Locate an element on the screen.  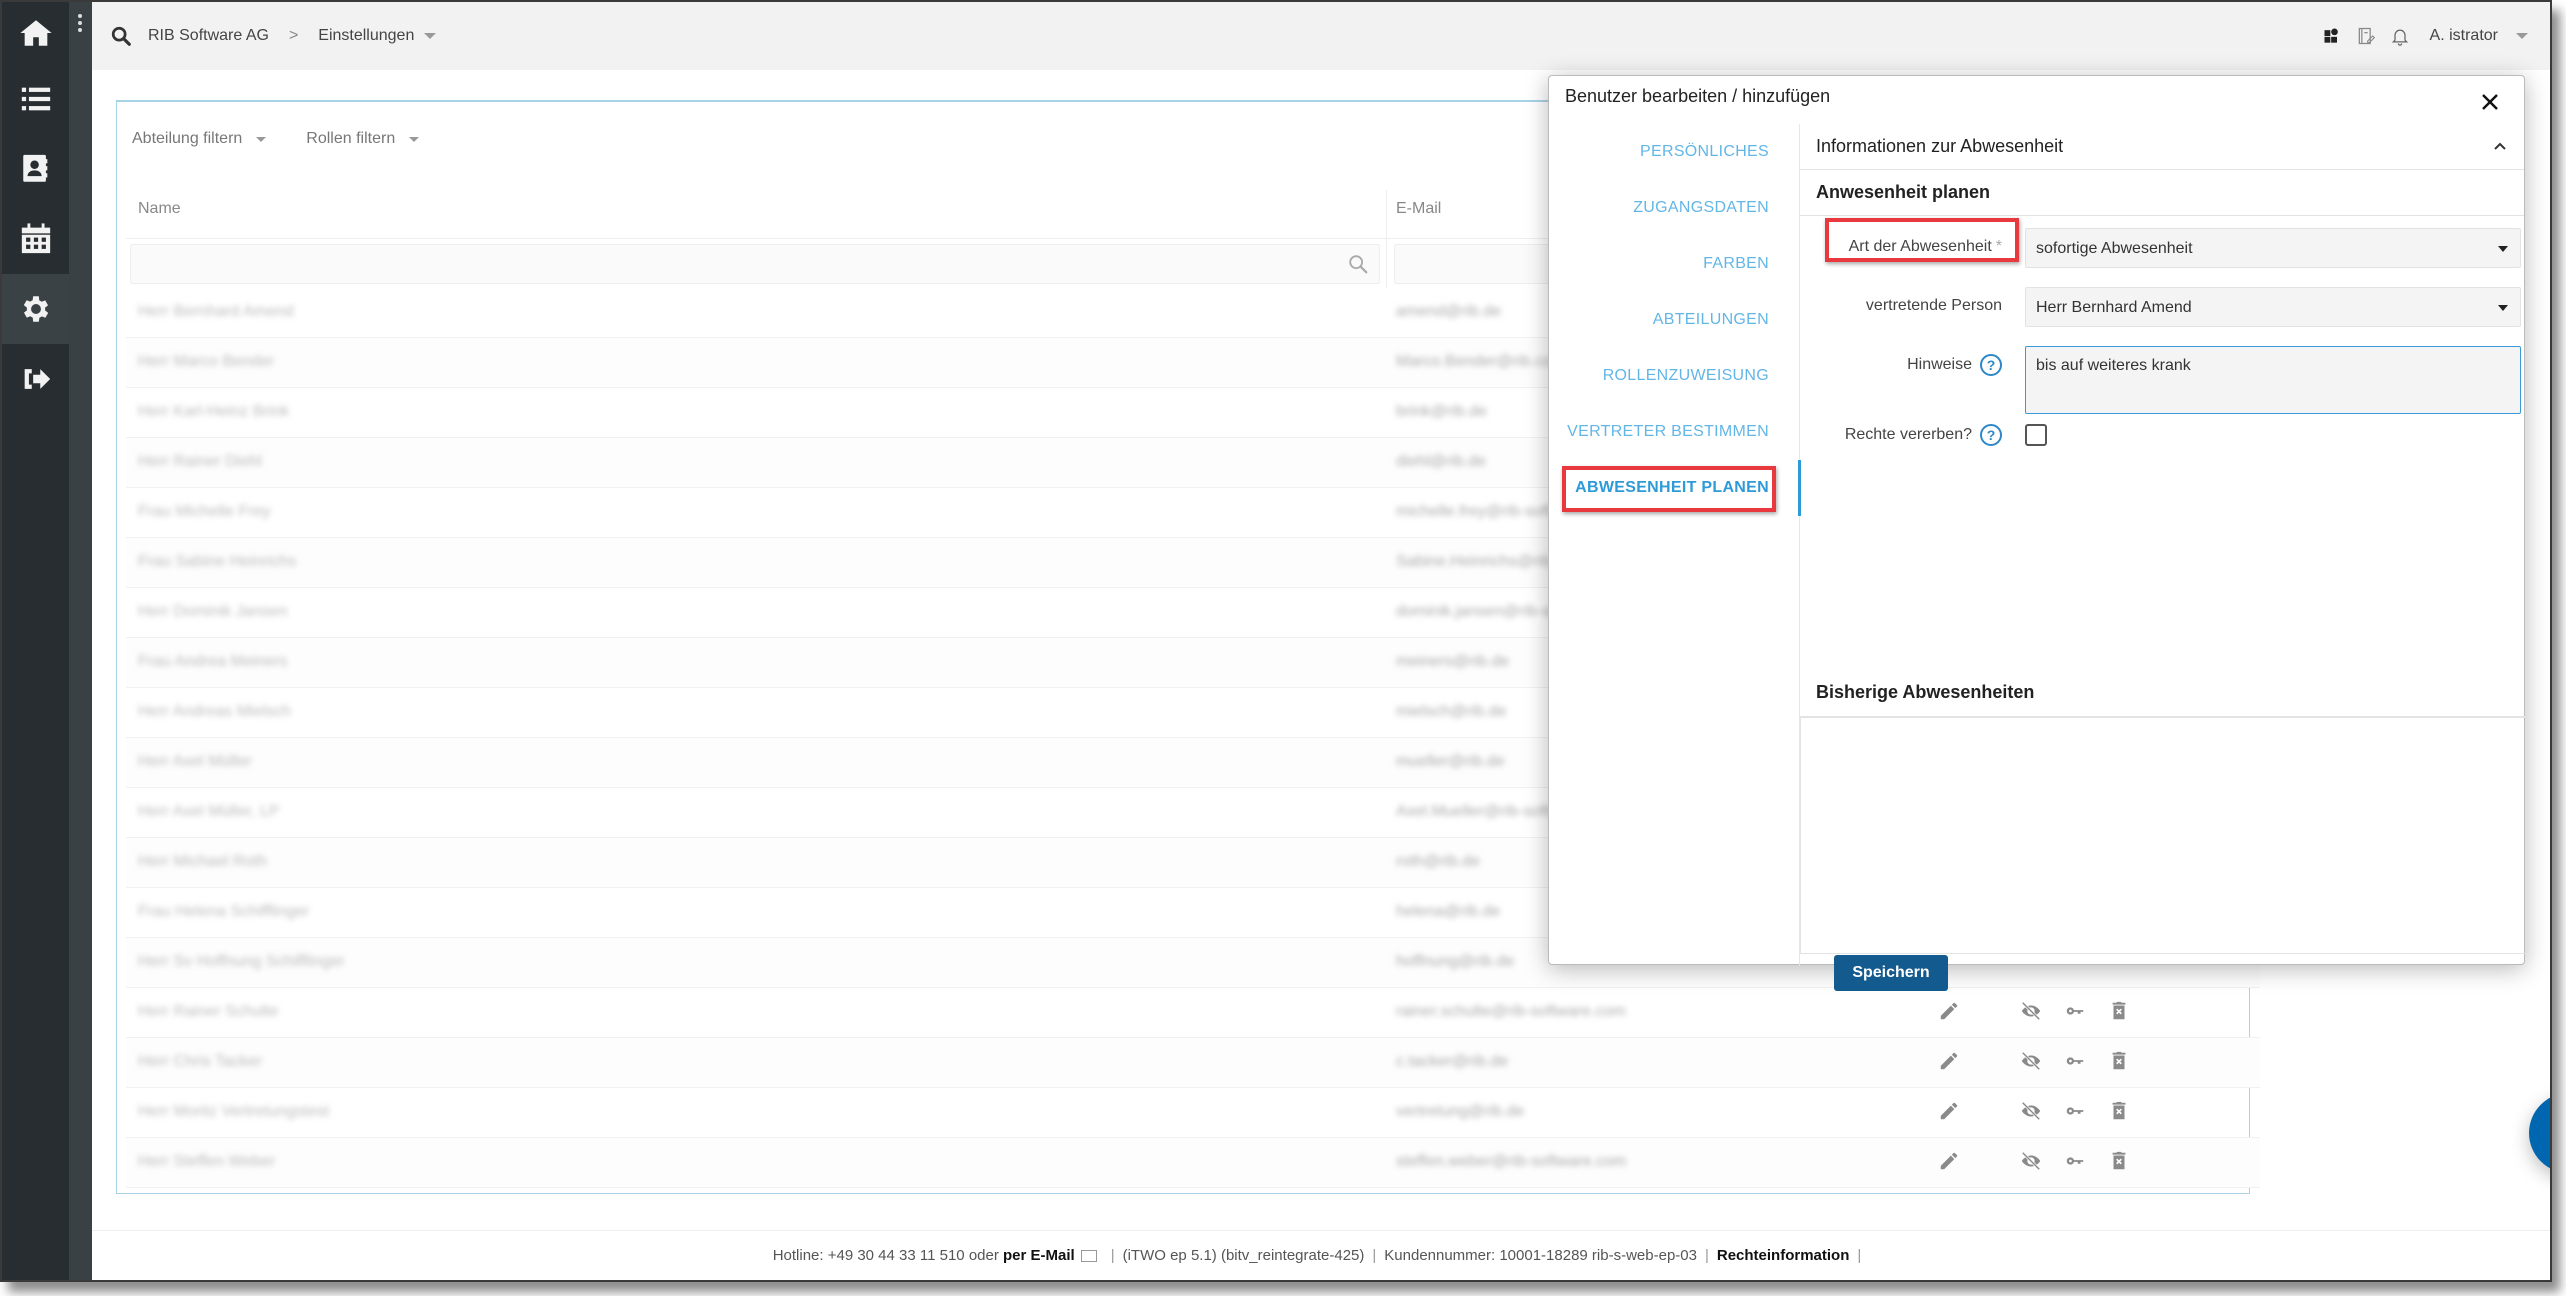
user-email-cell: roth@rib.de is located at coordinates (1438, 862).